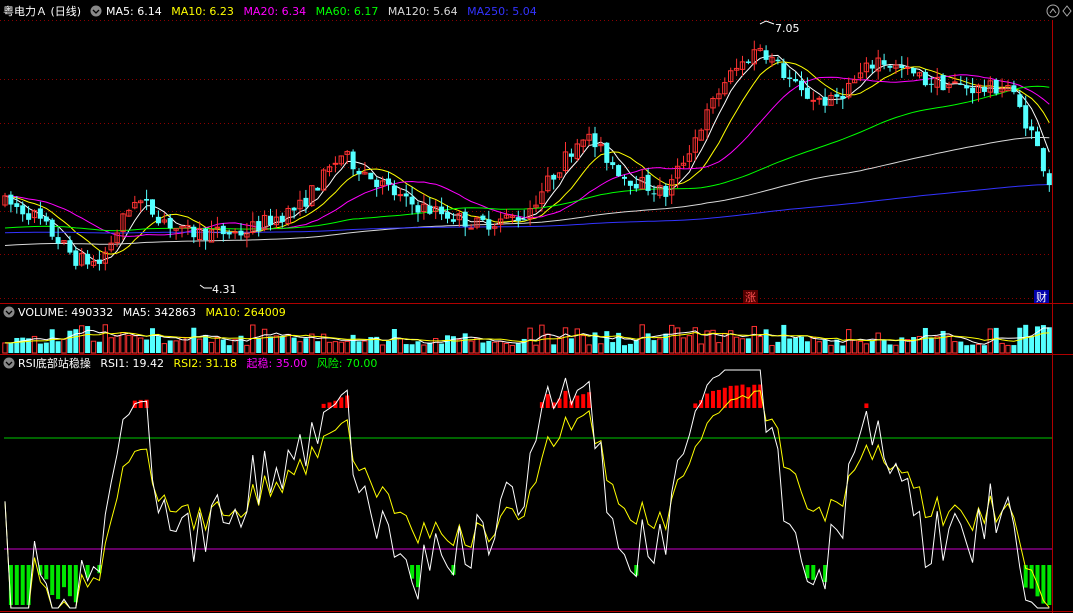 Image resolution: width=1073 pixels, height=613 pixels. Describe the element at coordinates (502, 11) in the screenshot. I see `ma250-label: MA250: 5.04` at that location.